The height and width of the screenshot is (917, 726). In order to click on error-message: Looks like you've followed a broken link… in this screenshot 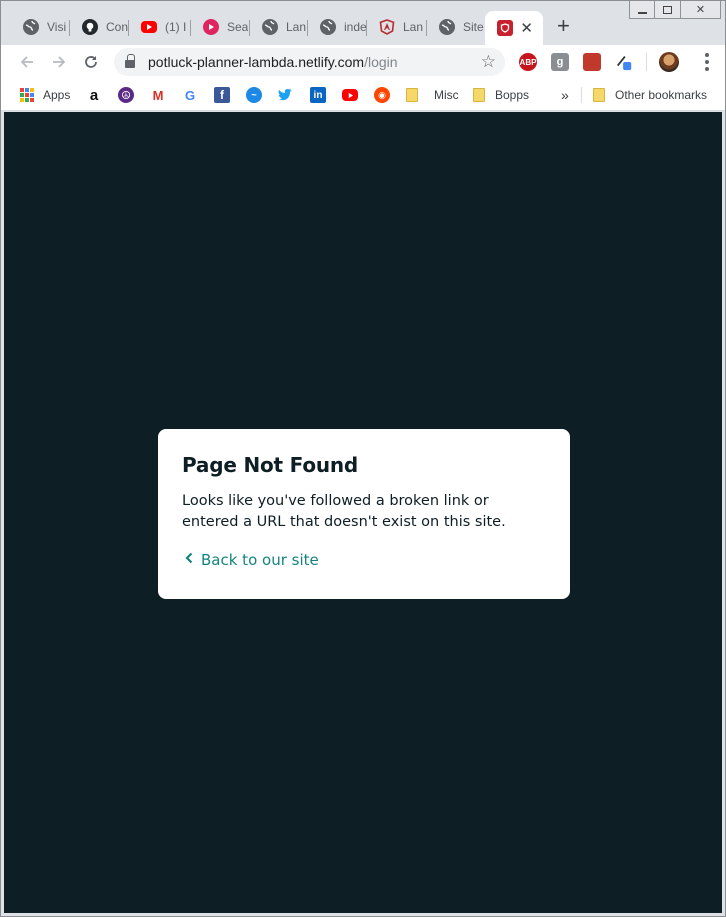, I will do `click(344, 511)`.